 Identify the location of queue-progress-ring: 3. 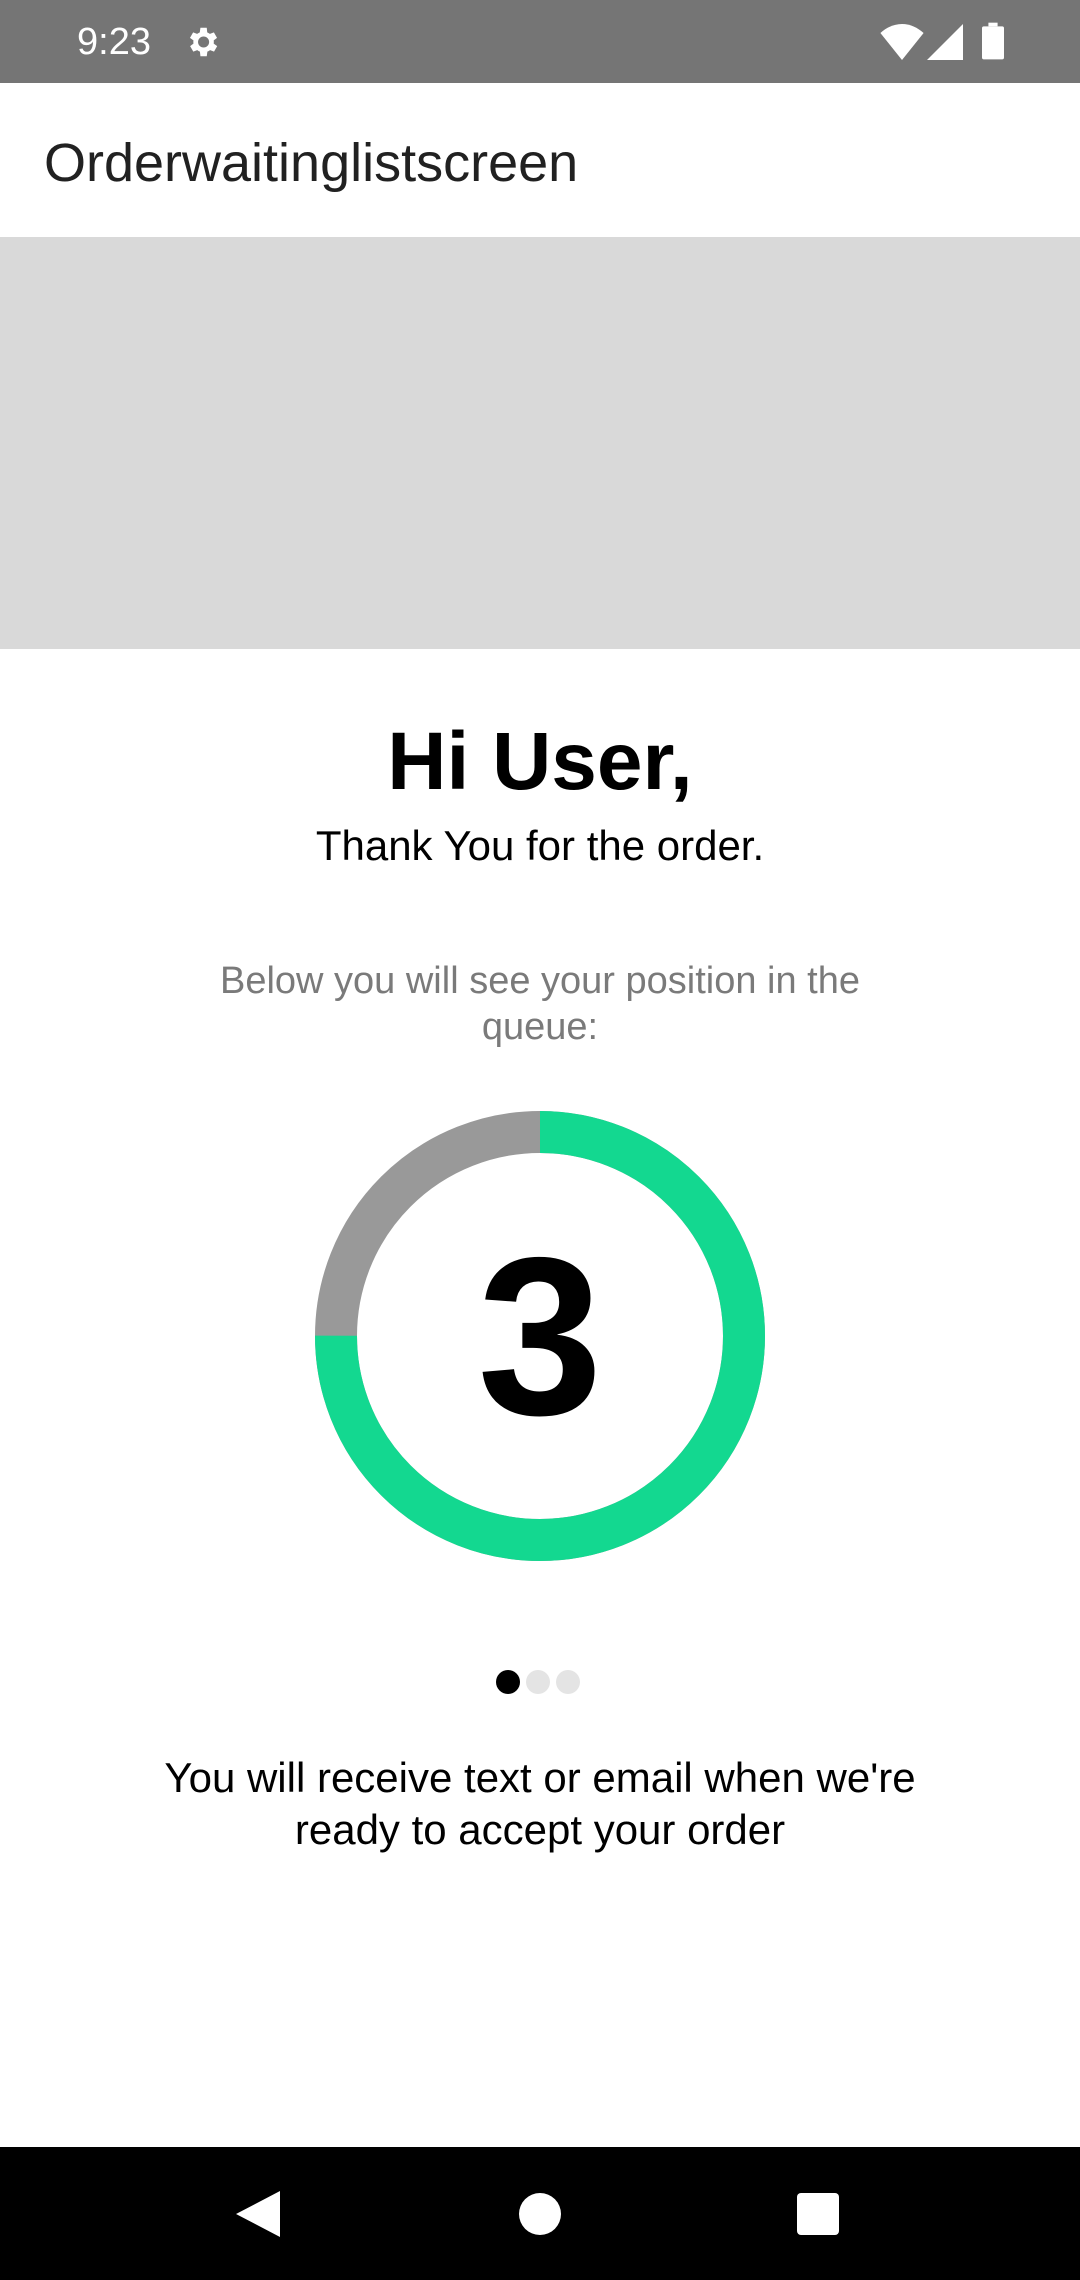
(540, 1336).